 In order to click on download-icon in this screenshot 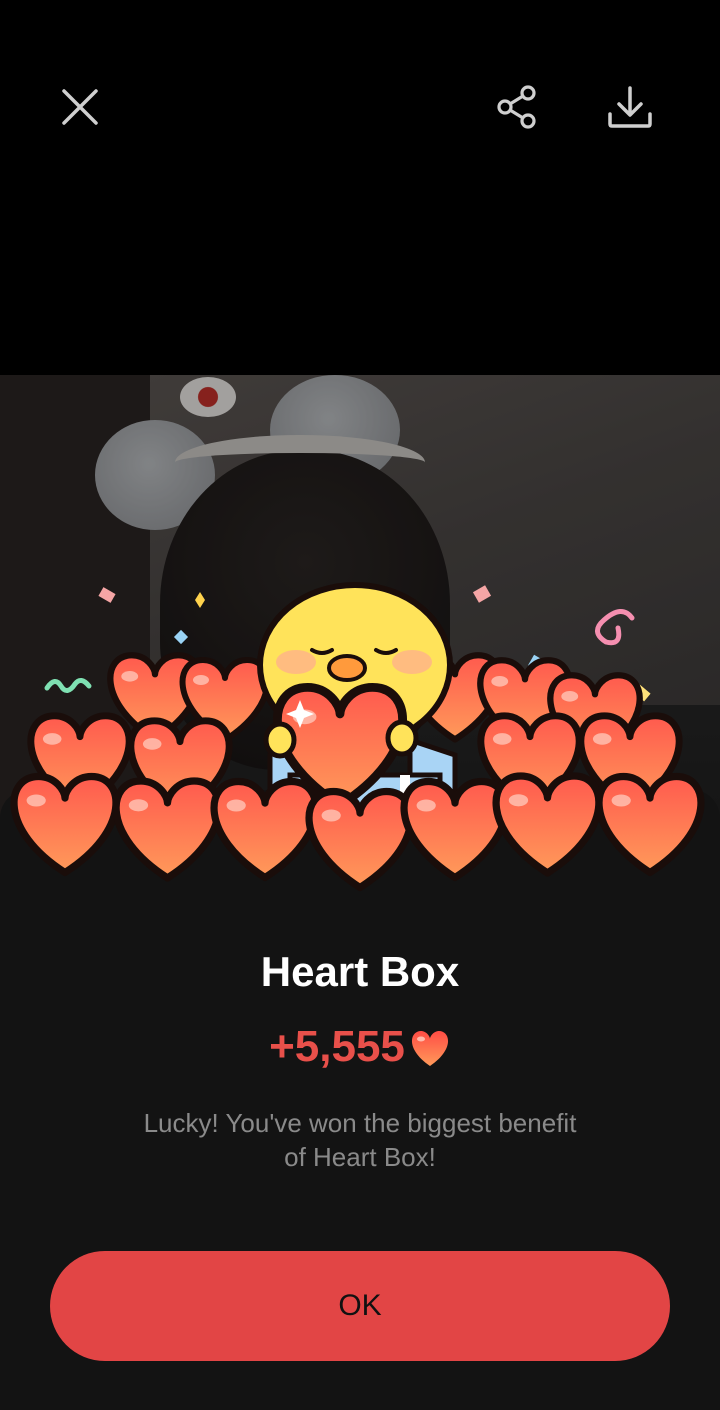, I will do `click(630, 107)`.